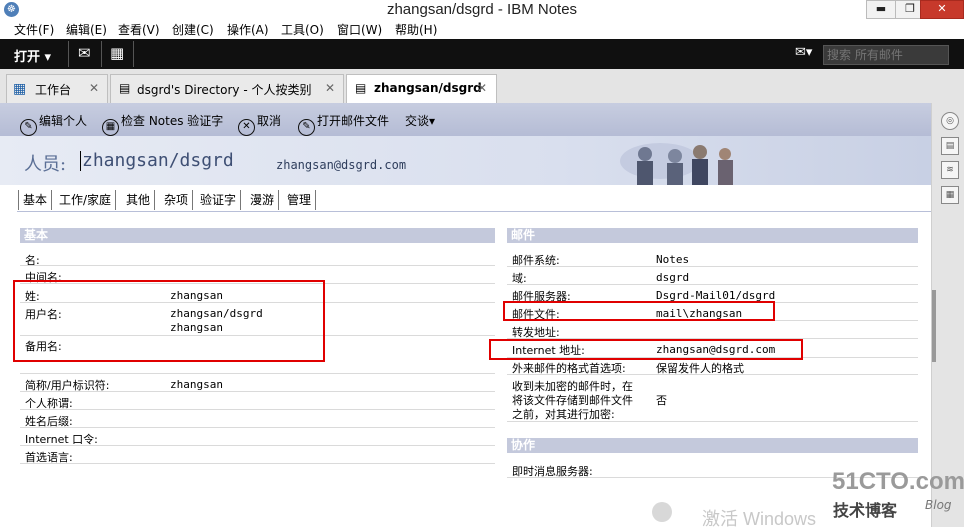  What do you see at coordinates (950, 170) in the screenshot?
I see `feeds-icon: ≋` at bounding box center [950, 170].